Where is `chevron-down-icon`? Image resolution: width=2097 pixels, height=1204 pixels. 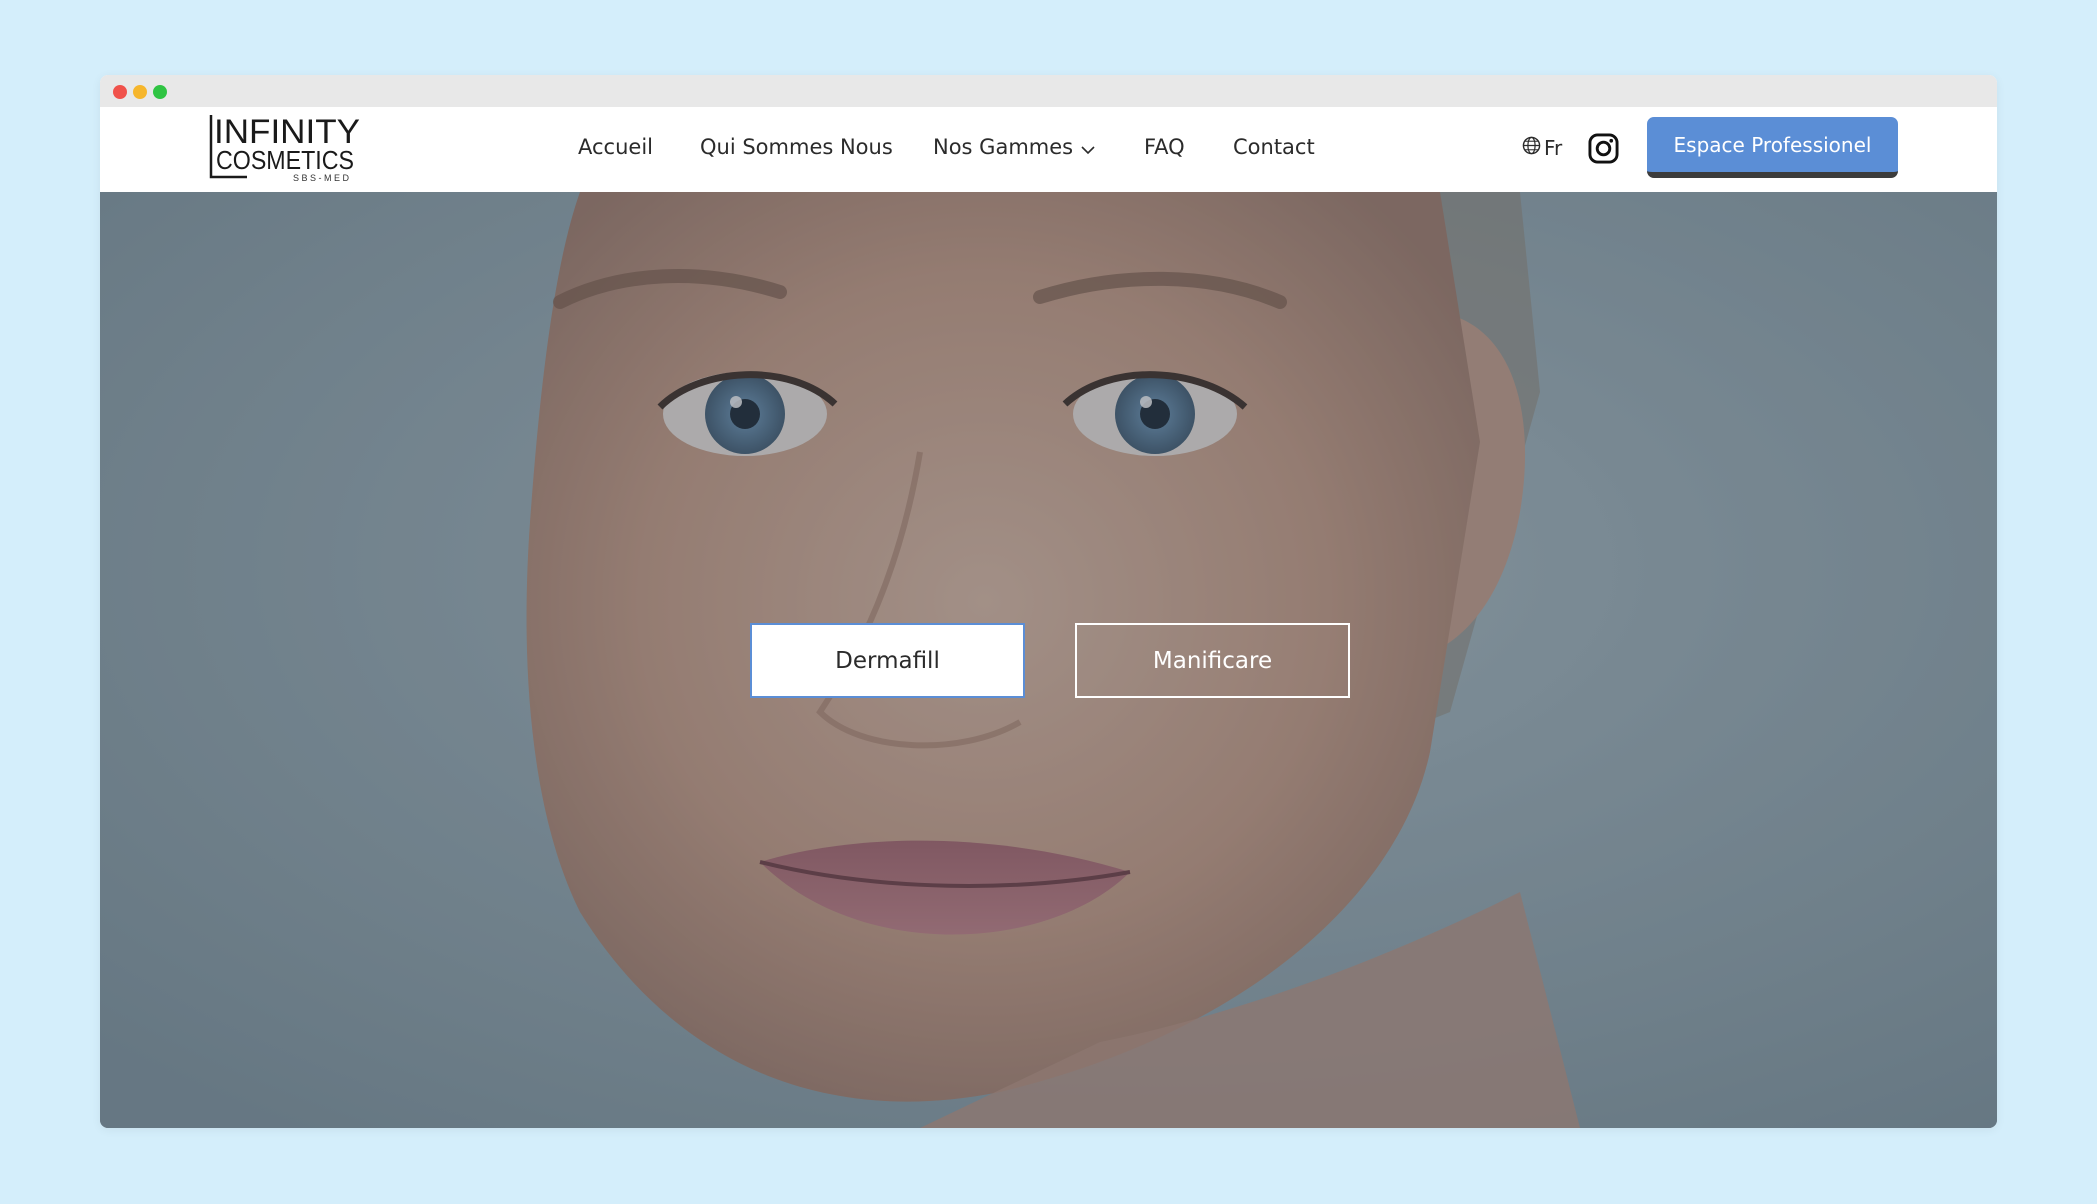
chevron-down-icon is located at coordinates (1088, 148).